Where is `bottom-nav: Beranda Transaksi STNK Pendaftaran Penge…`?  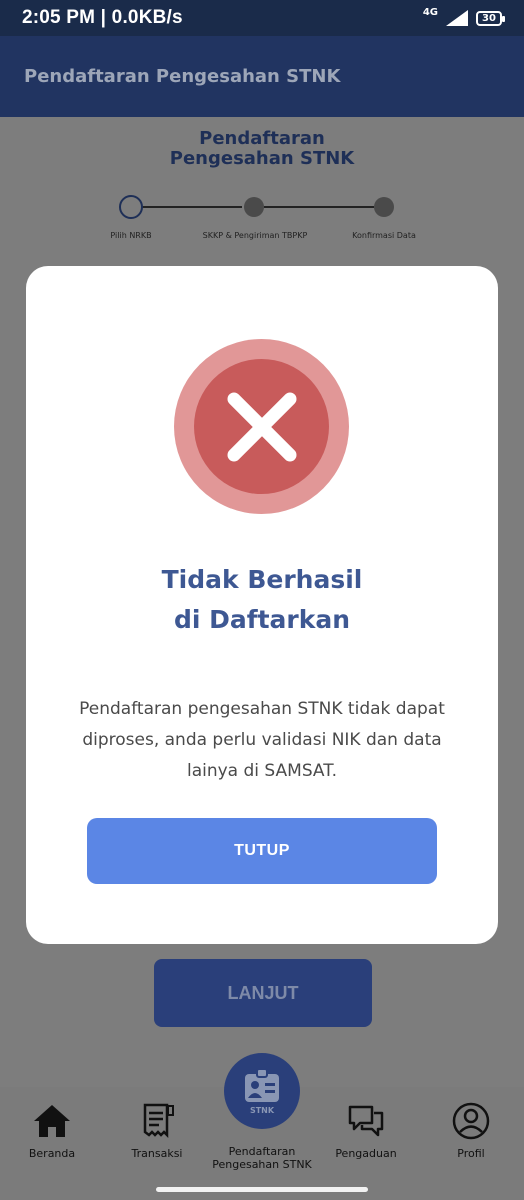
bottom-nav: Beranda Transaksi STNK Pendaftaran Penge… is located at coordinates (262, 1126).